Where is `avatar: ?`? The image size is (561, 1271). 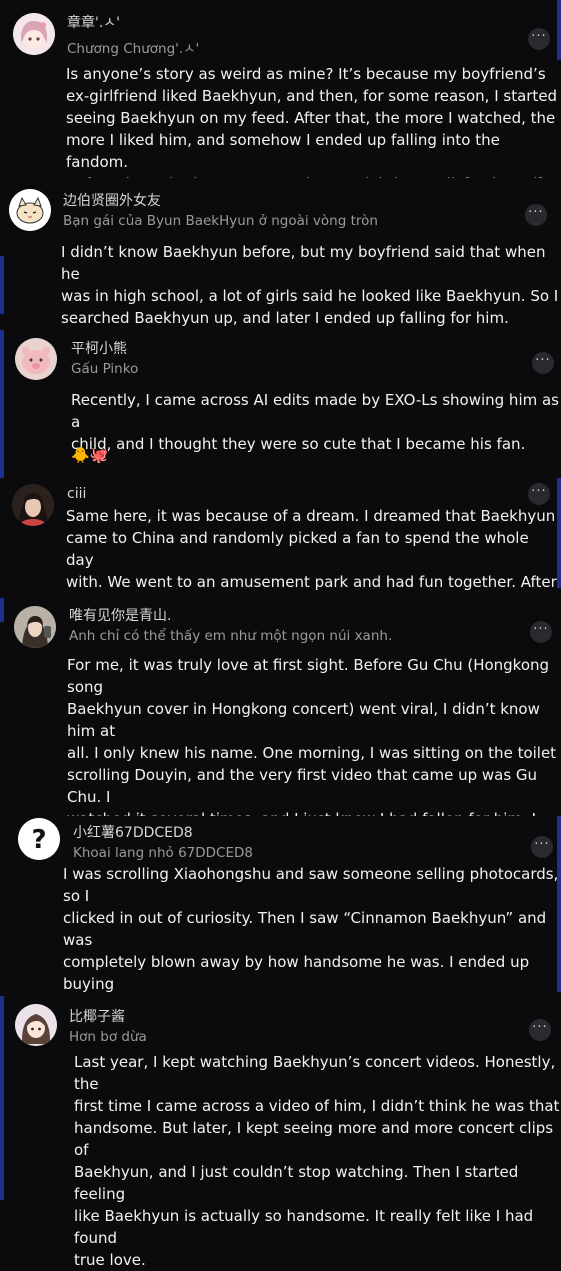
avatar: ? is located at coordinates (39, 839).